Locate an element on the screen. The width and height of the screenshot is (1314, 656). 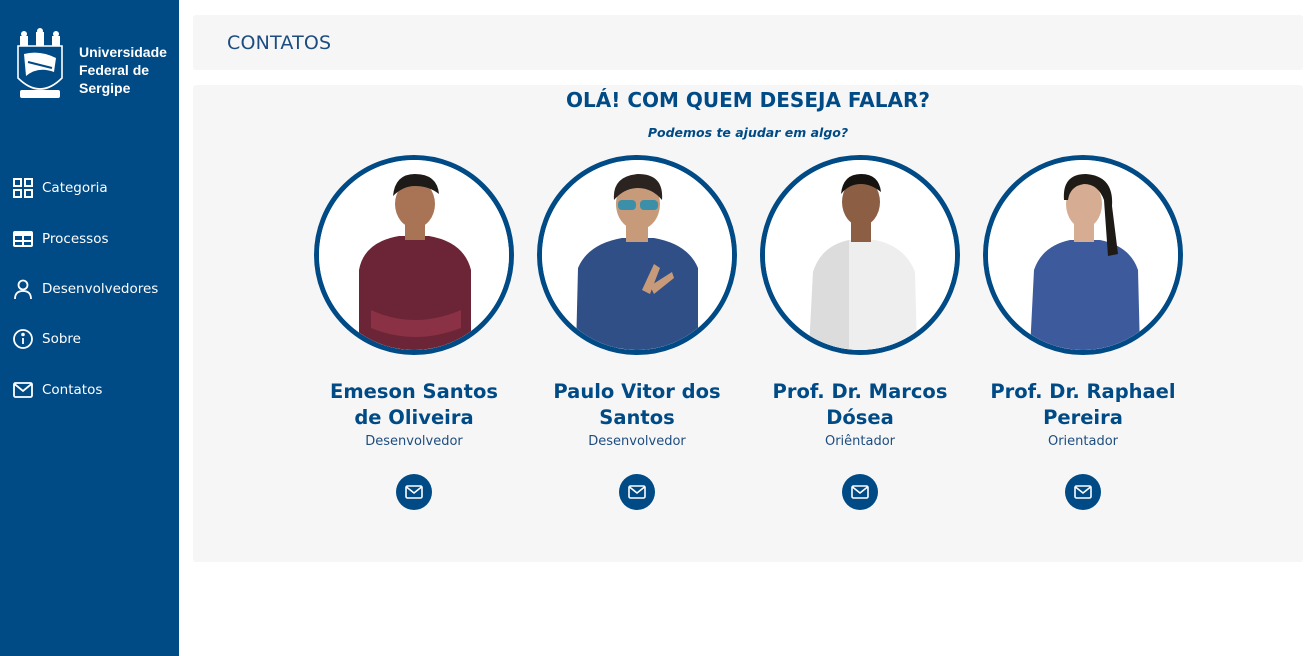
sidebar-item-categoria: Categoria is located at coordinates (89, 188).